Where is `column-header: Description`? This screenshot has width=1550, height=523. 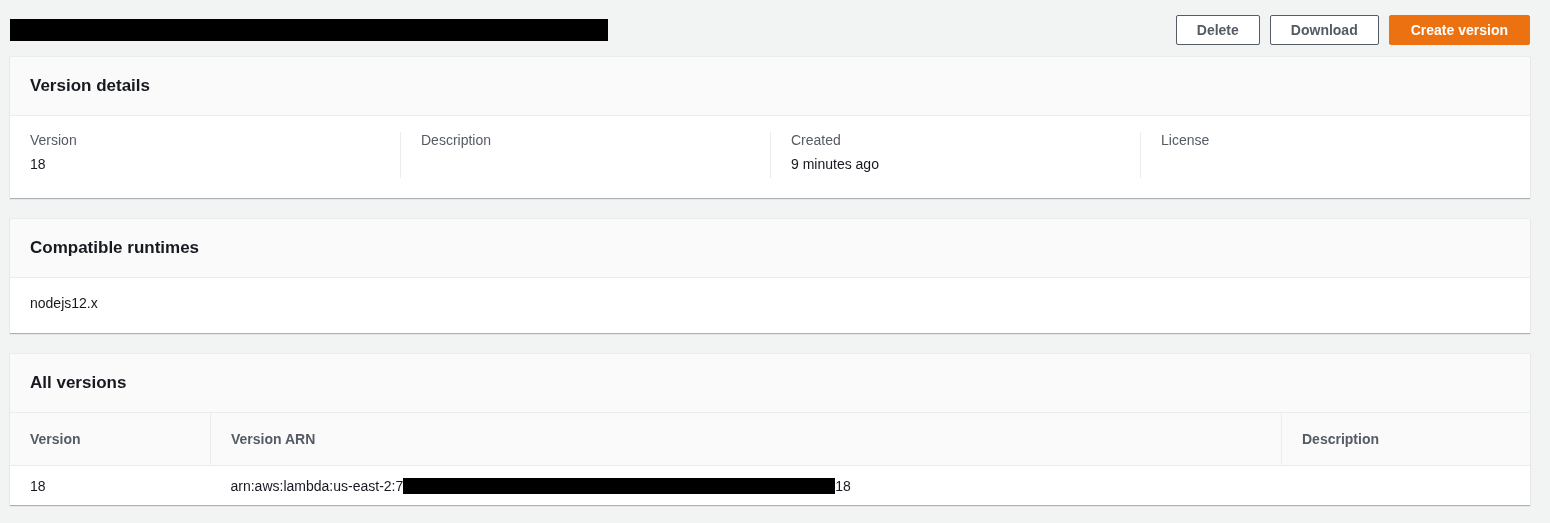 column-header: Description is located at coordinates (1340, 439).